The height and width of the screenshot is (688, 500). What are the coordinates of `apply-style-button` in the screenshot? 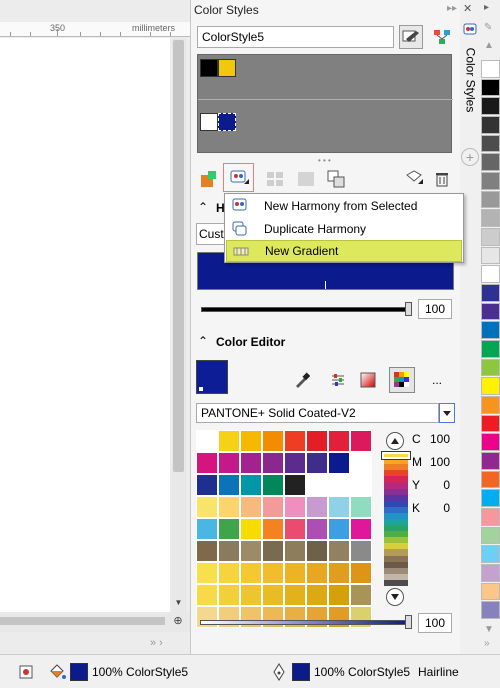 It's located at (442, 37).